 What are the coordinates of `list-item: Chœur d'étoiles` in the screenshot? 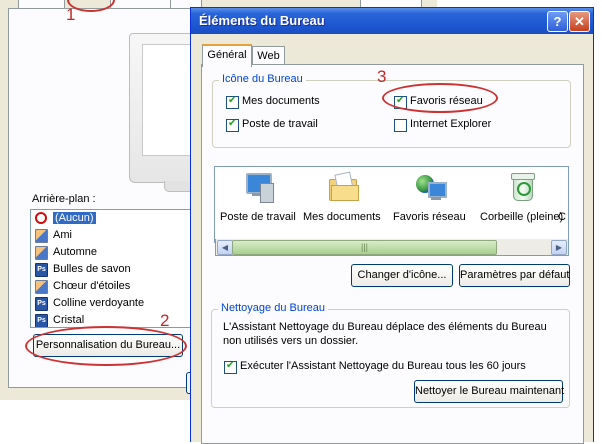 It's located at (113, 286).